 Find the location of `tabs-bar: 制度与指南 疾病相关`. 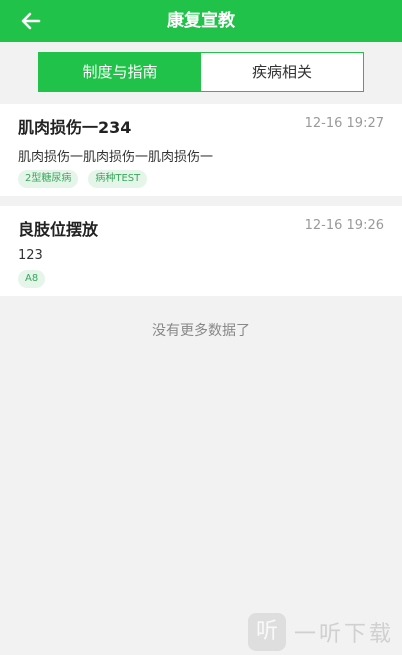

tabs-bar: 制度与指南 疾病相关 is located at coordinates (201, 73).